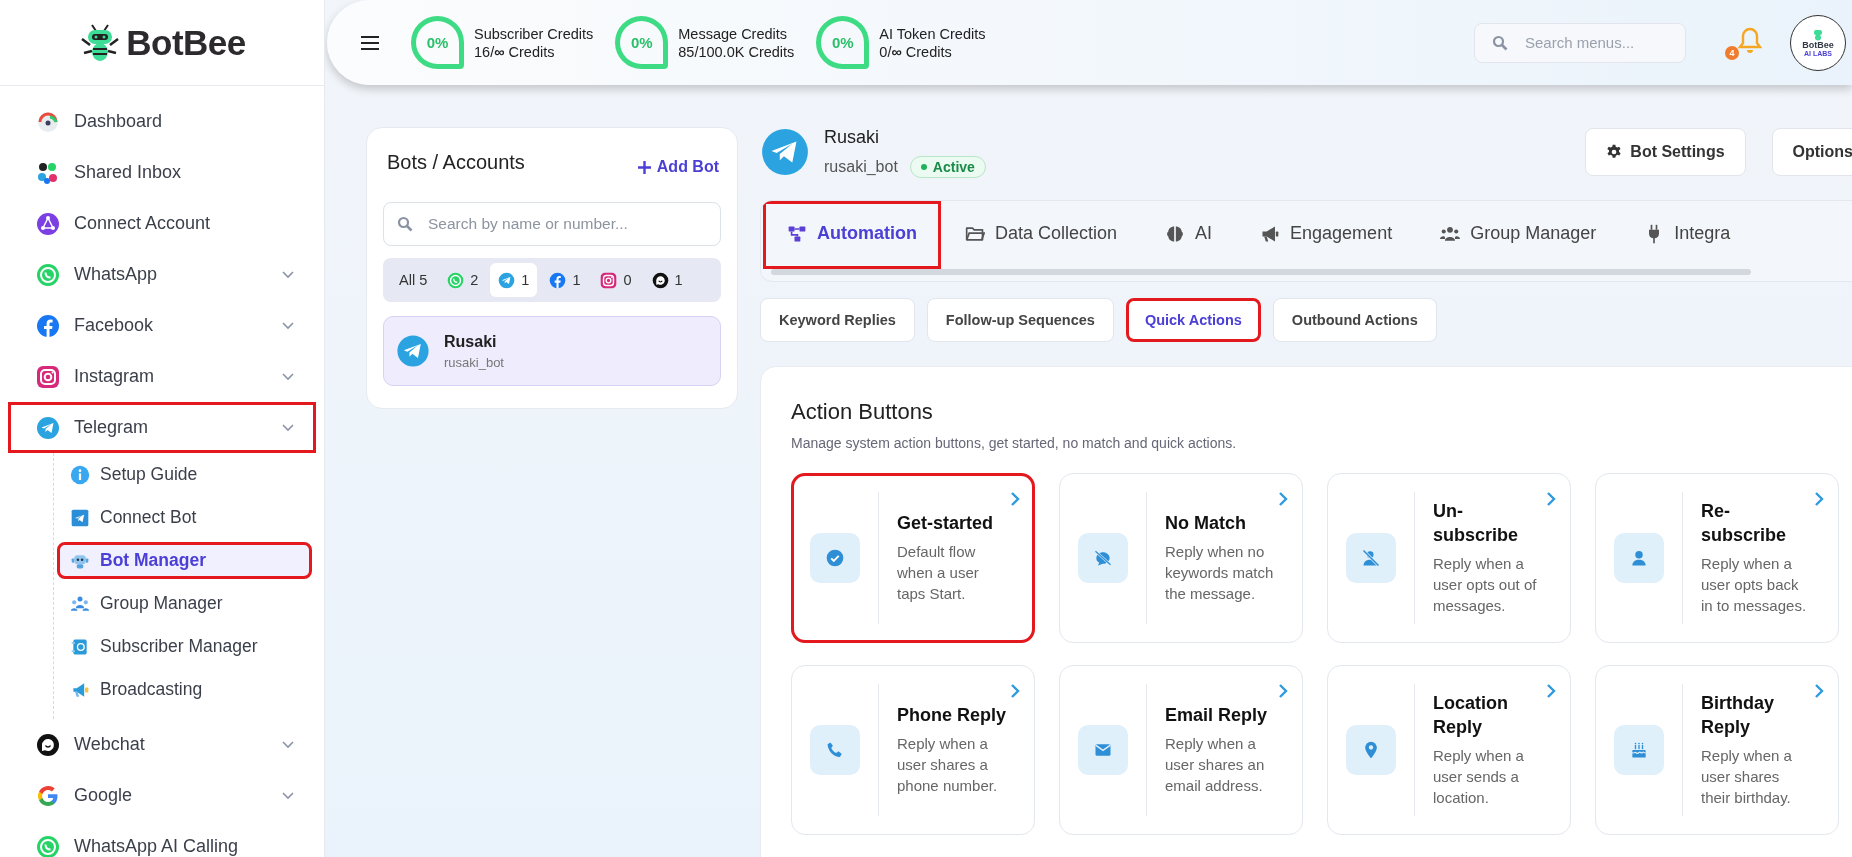 The width and height of the screenshot is (1852, 857). Describe the element at coordinates (515, 51) in the screenshot. I see `credit-usage: 16/∞ Credits` at that location.